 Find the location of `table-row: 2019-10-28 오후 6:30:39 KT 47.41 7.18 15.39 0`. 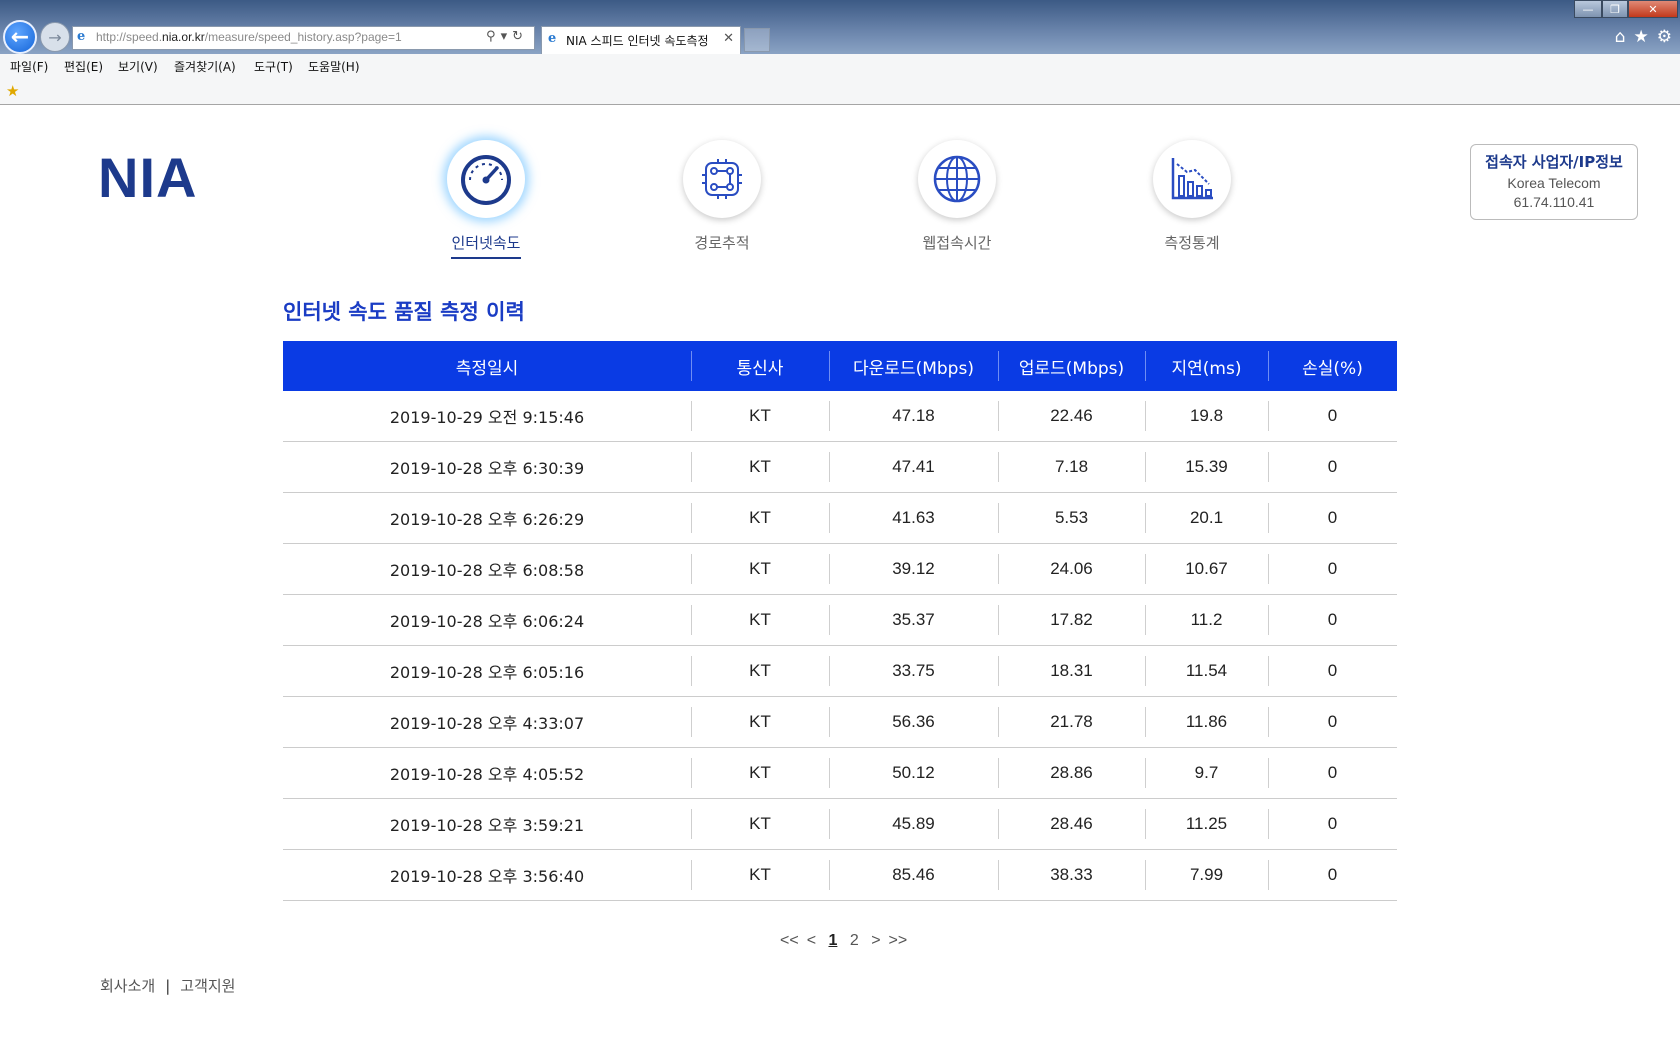

table-row: 2019-10-28 오후 6:30:39 KT 47.41 7.18 15.39 0 is located at coordinates (840, 467).